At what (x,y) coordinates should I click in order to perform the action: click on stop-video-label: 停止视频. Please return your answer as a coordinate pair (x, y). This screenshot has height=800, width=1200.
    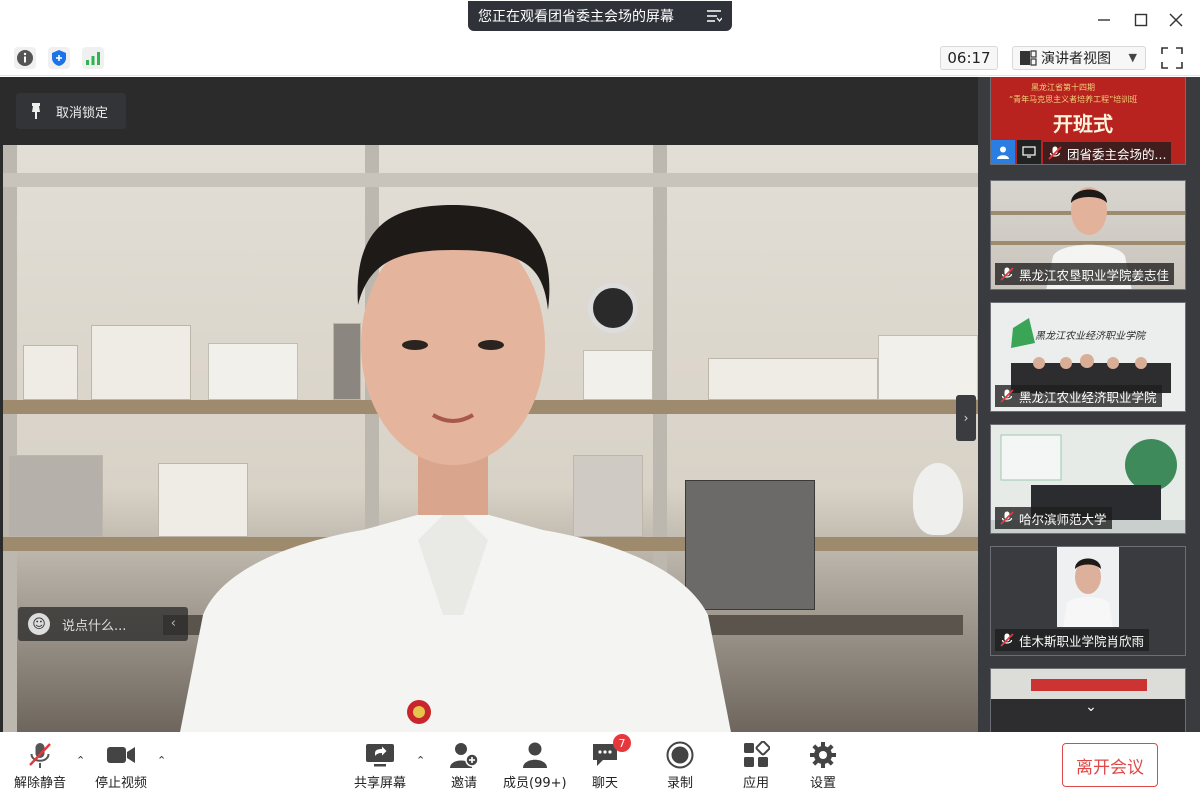
    Looking at the image, I should click on (121, 783).